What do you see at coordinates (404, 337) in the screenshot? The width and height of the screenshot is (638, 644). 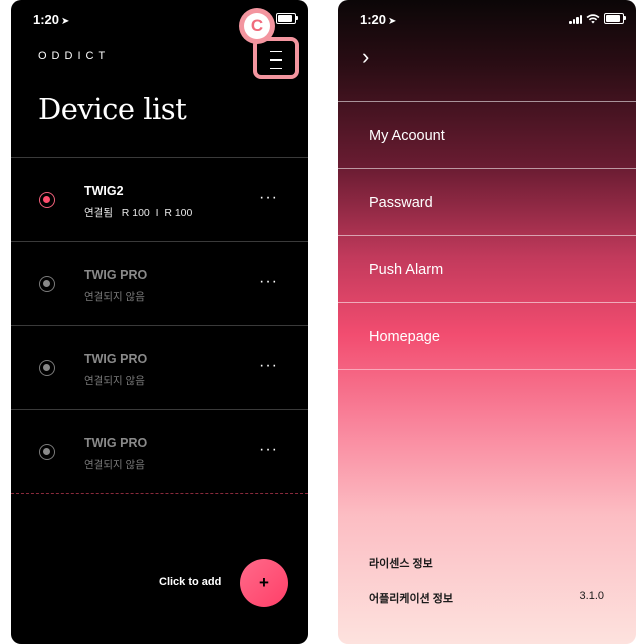 I see `menu-item-label: Homepage` at bounding box center [404, 337].